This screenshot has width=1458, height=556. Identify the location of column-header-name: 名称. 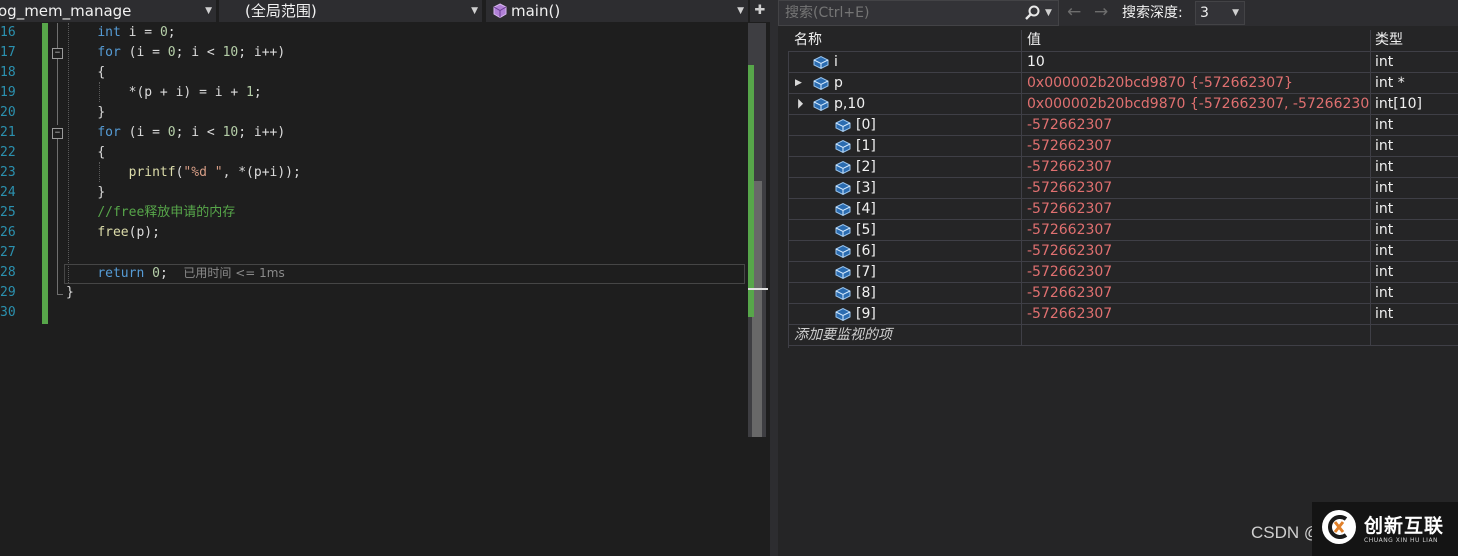
(904, 40).